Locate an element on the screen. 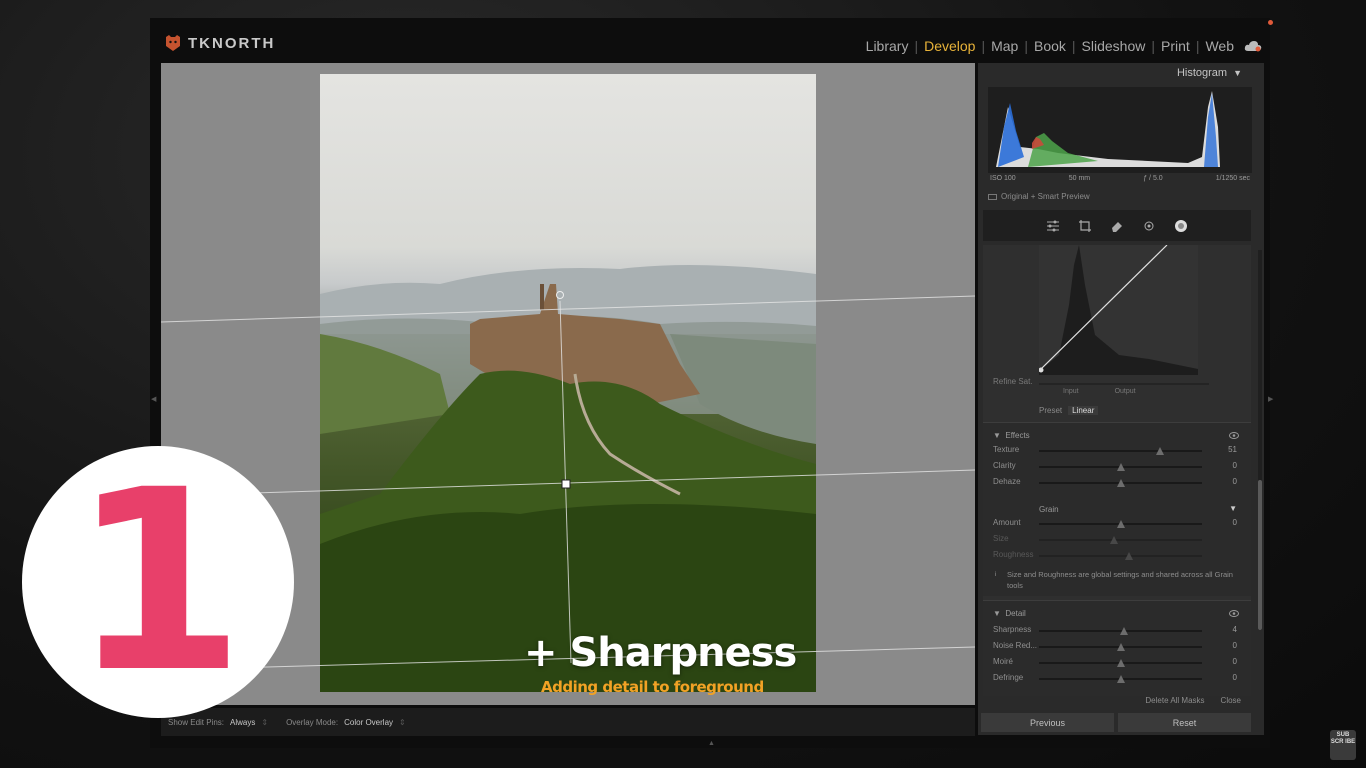  delete-all-masks-button: Delete All Masks is located at coordinates (1174, 704).